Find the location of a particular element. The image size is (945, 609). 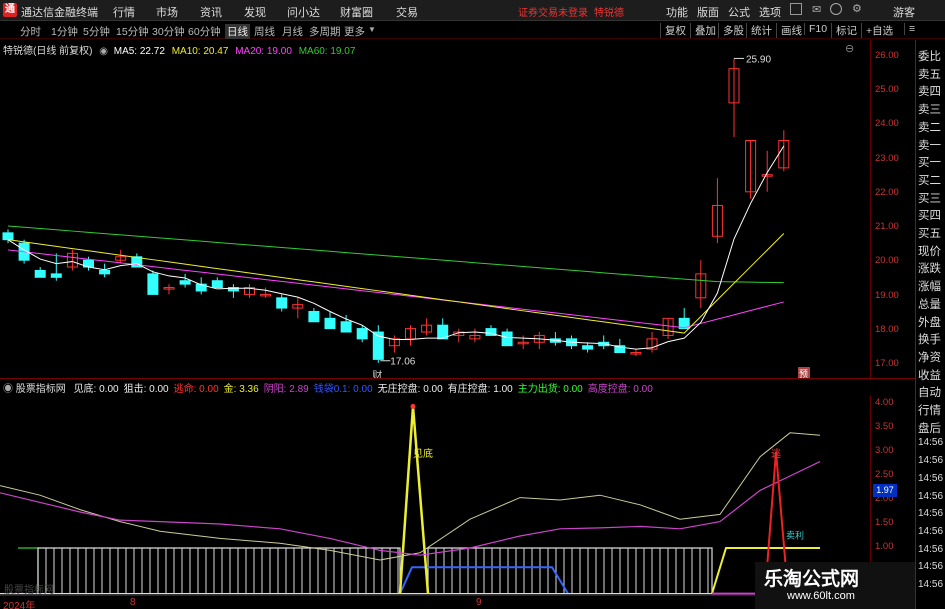

panel-divider is located at coordinates (457, 378).